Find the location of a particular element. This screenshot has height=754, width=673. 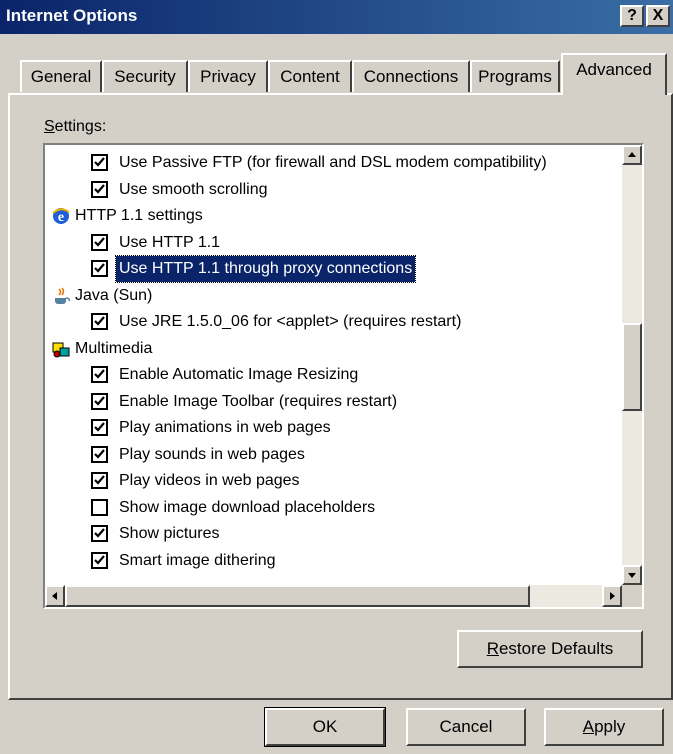

settings-group-label: HTTP 1.1 settings is located at coordinates (139, 215).